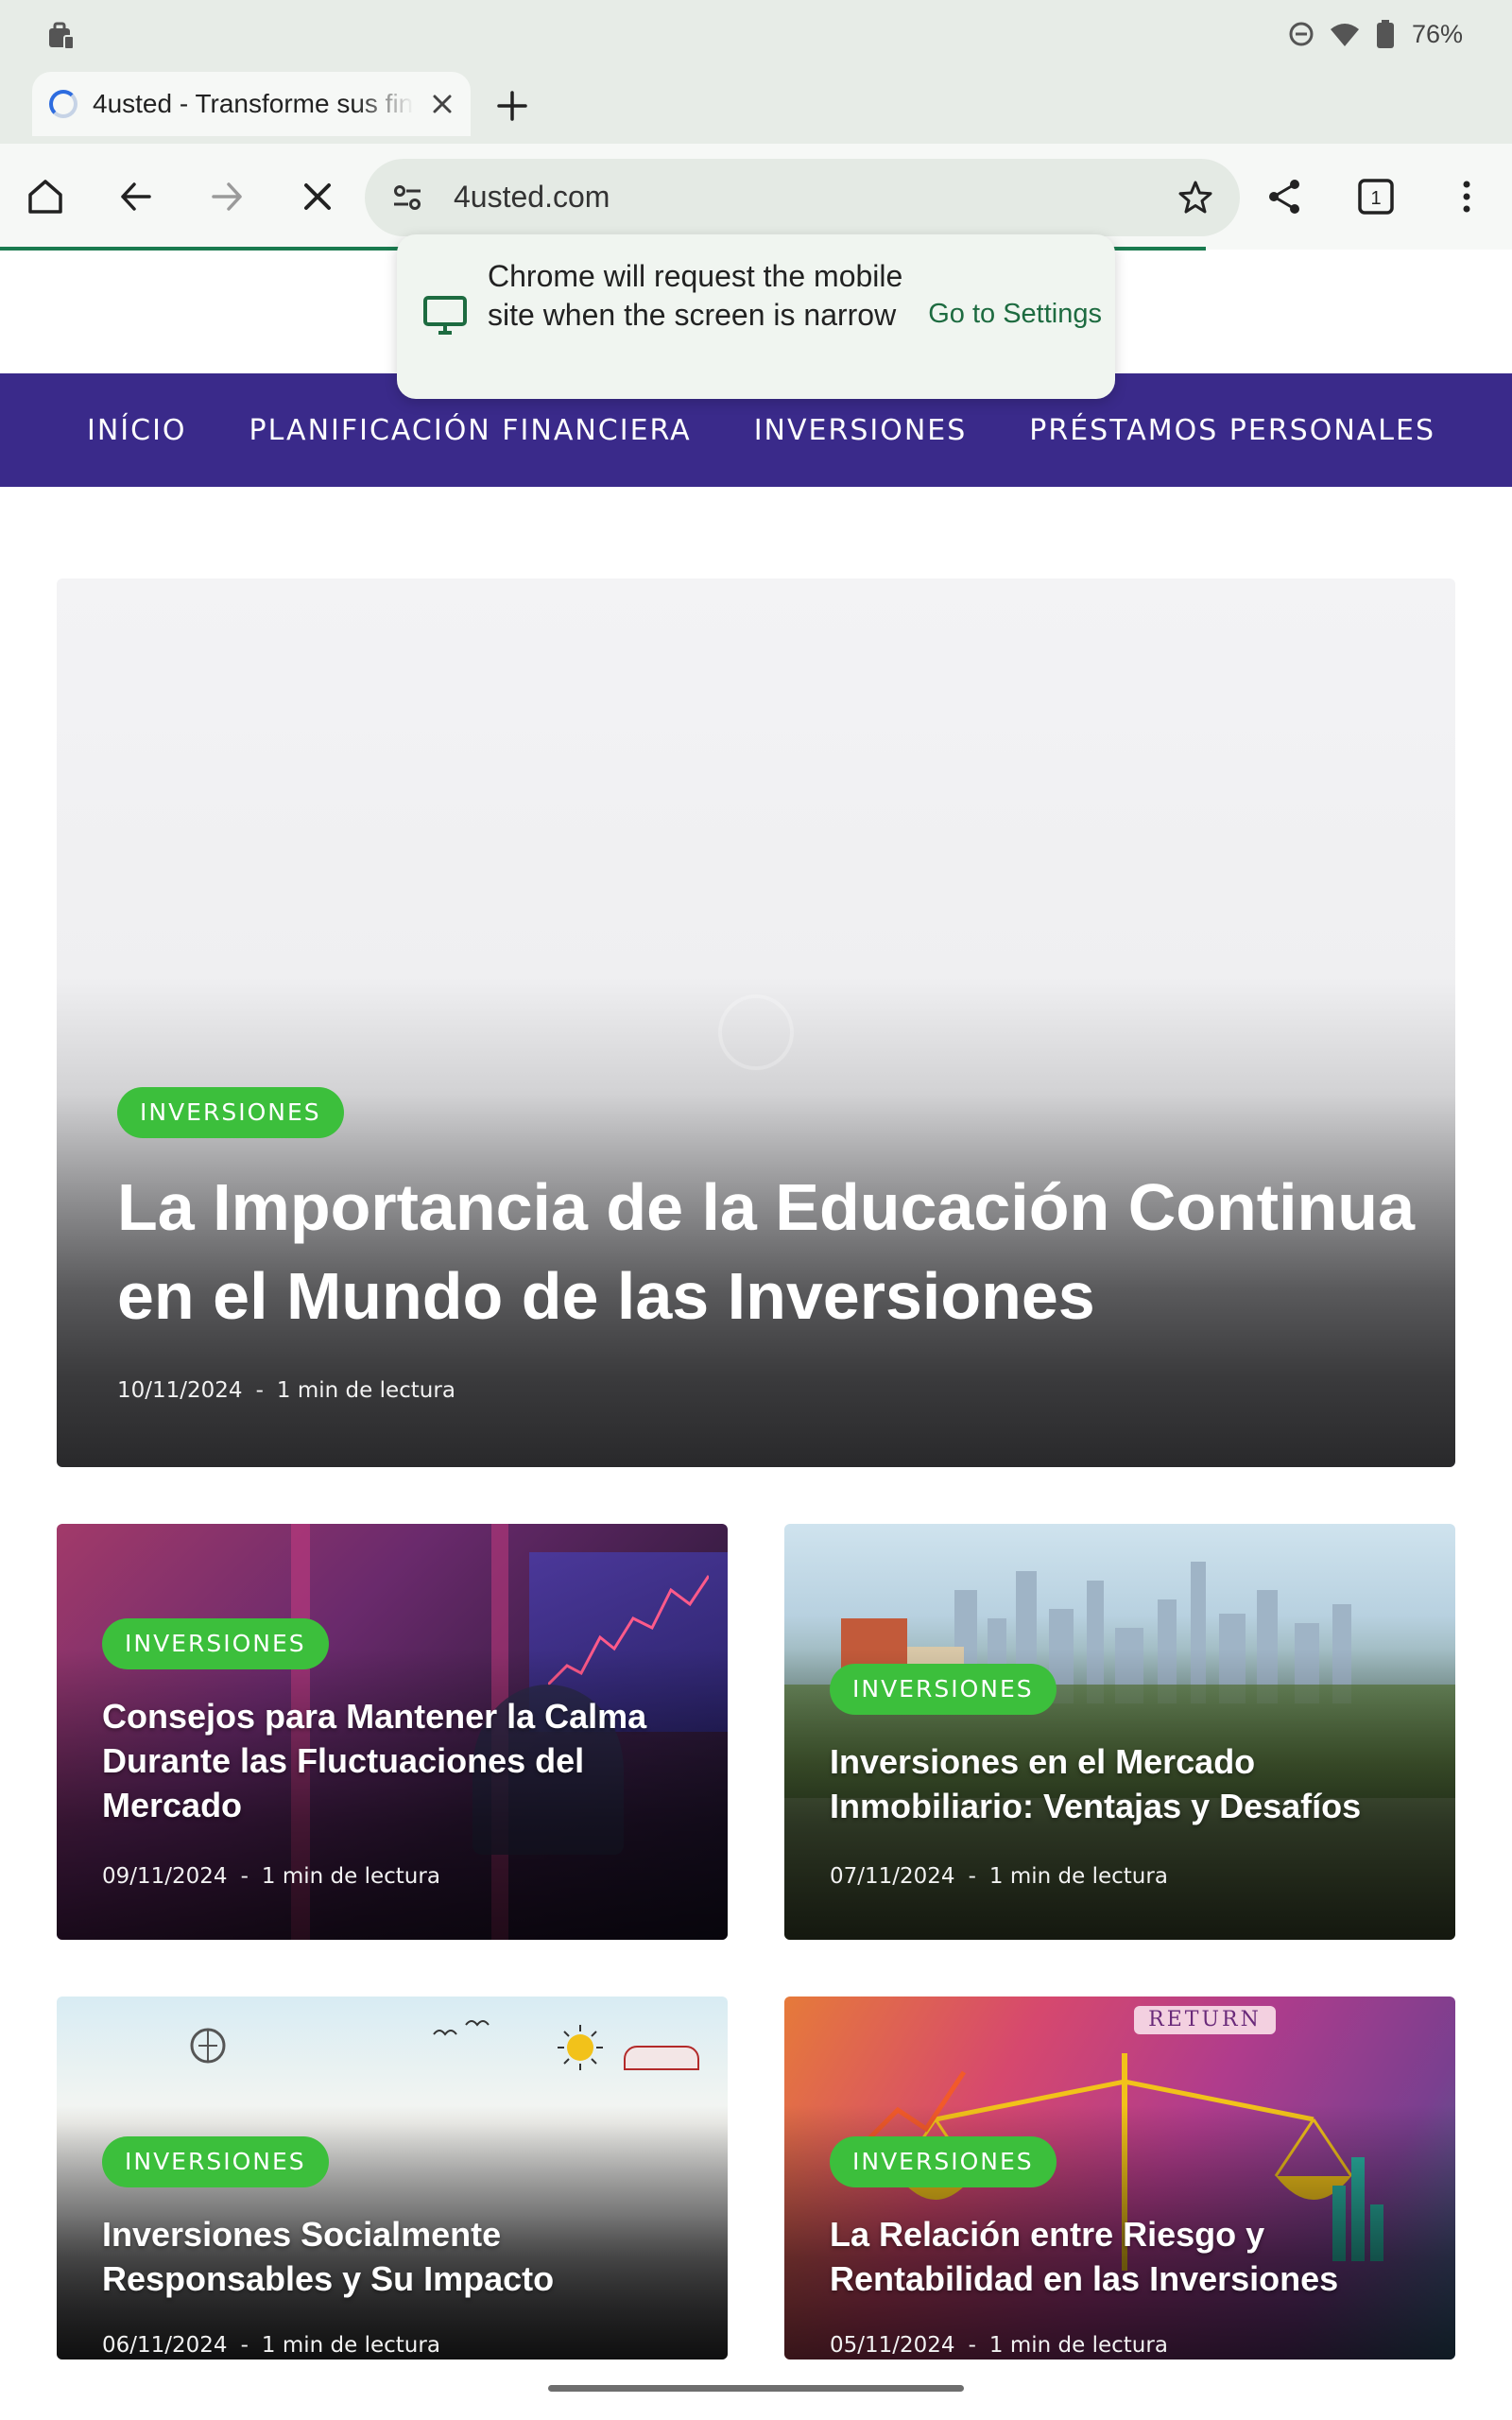 The height and width of the screenshot is (2420, 1512). I want to click on status-bar: 76%, so click(756, 34).